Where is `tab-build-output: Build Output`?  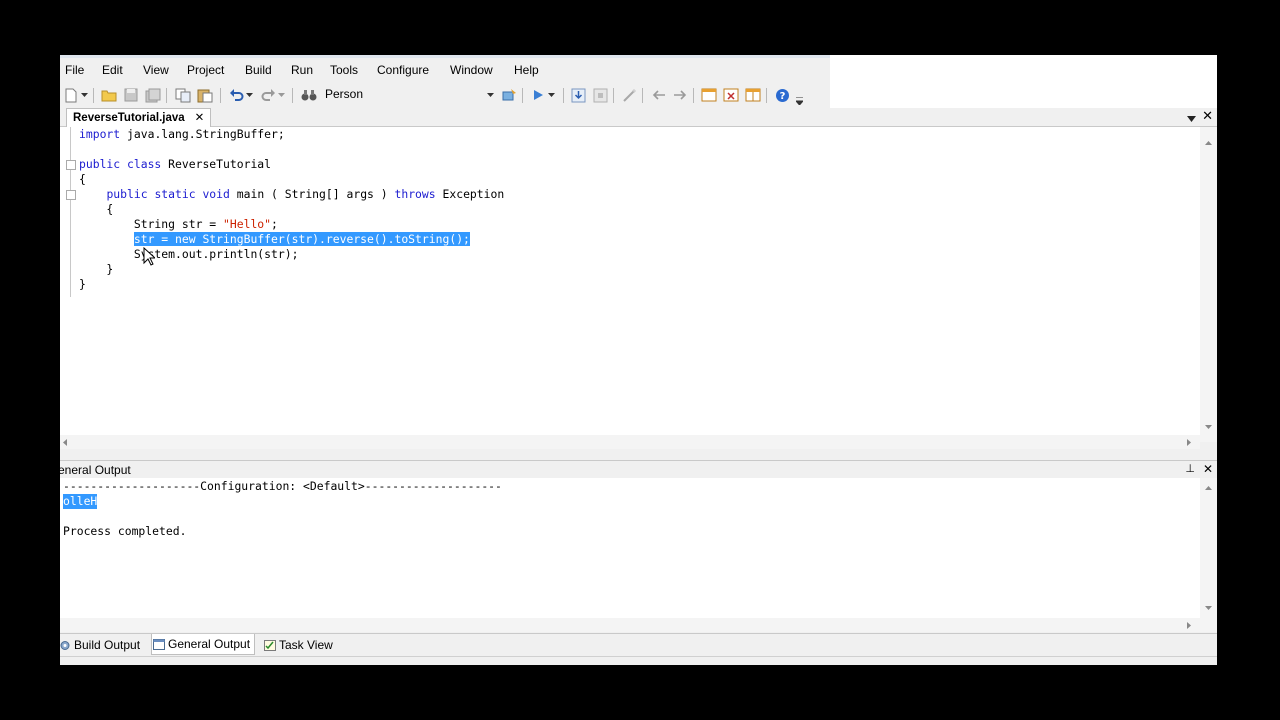 tab-build-output: Build Output is located at coordinates (100, 645).